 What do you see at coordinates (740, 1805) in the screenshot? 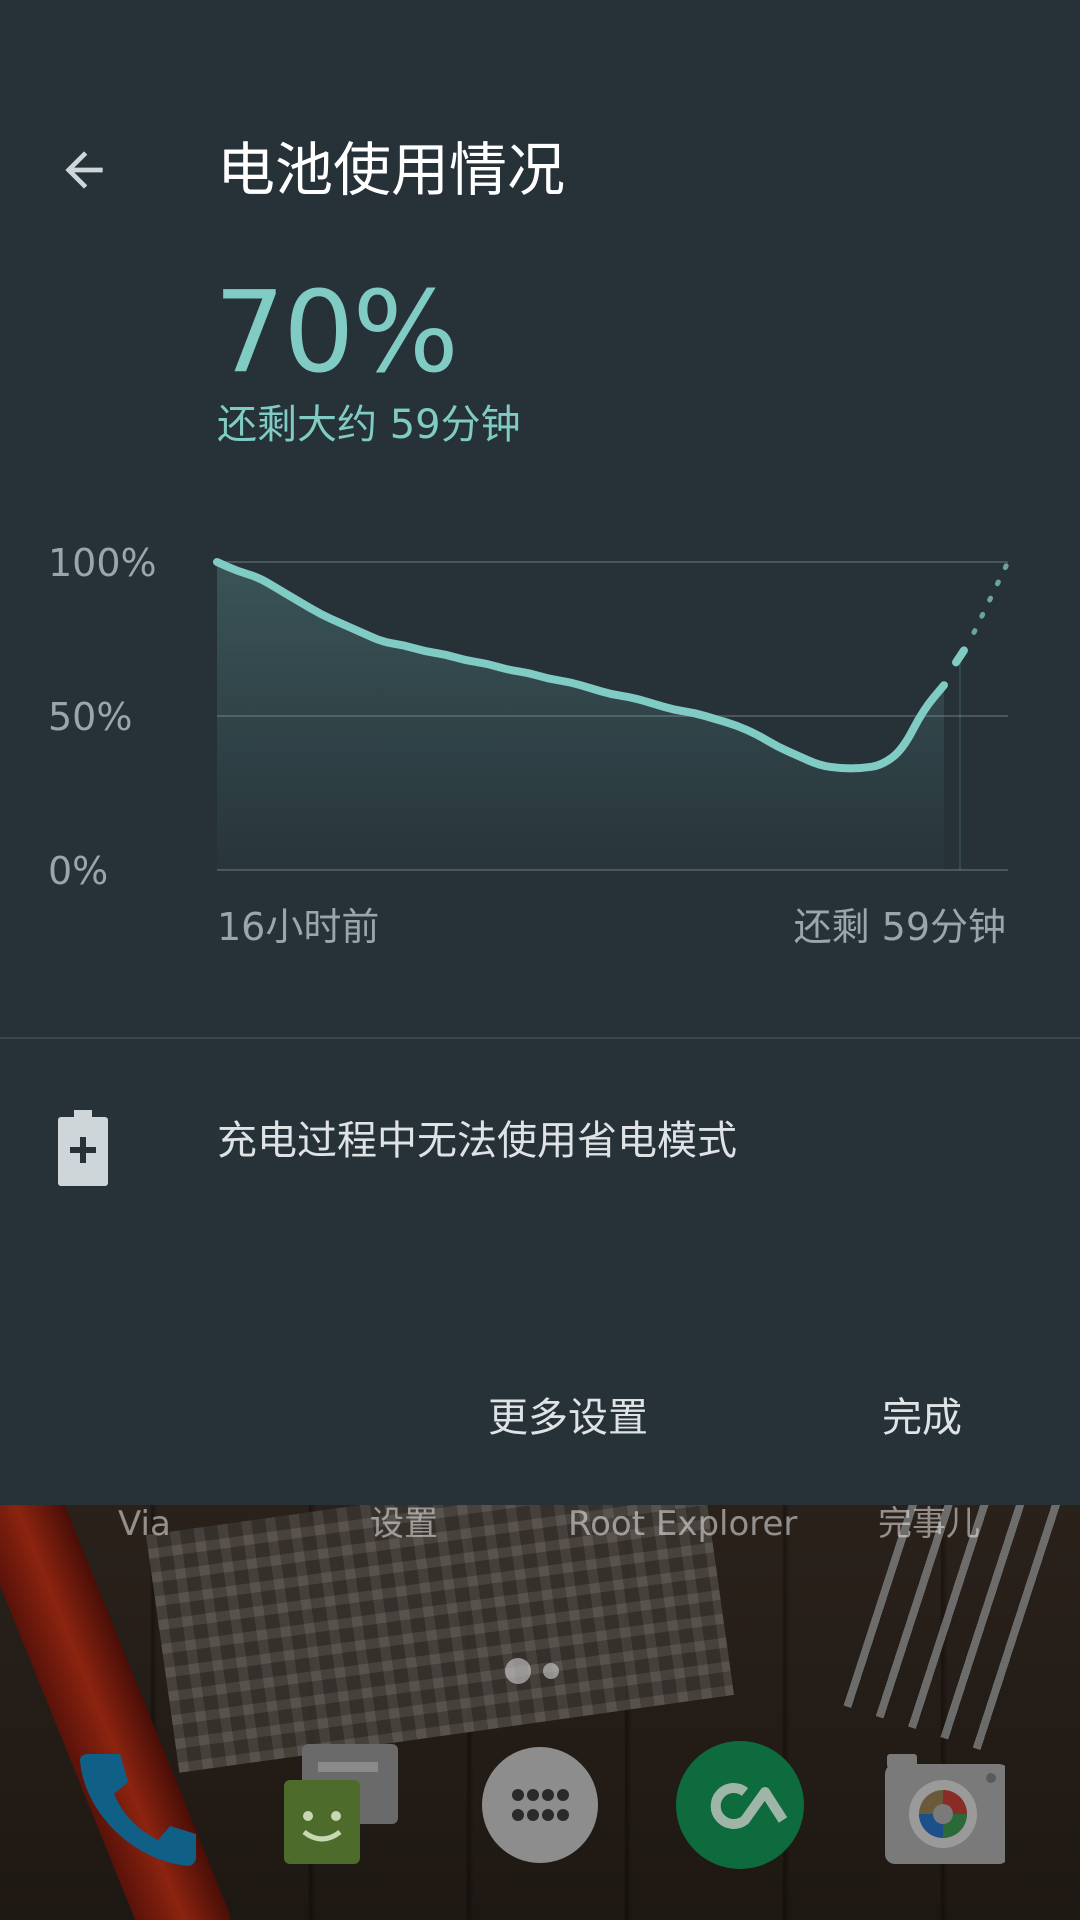
I see `app-icon` at bounding box center [740, 1805].